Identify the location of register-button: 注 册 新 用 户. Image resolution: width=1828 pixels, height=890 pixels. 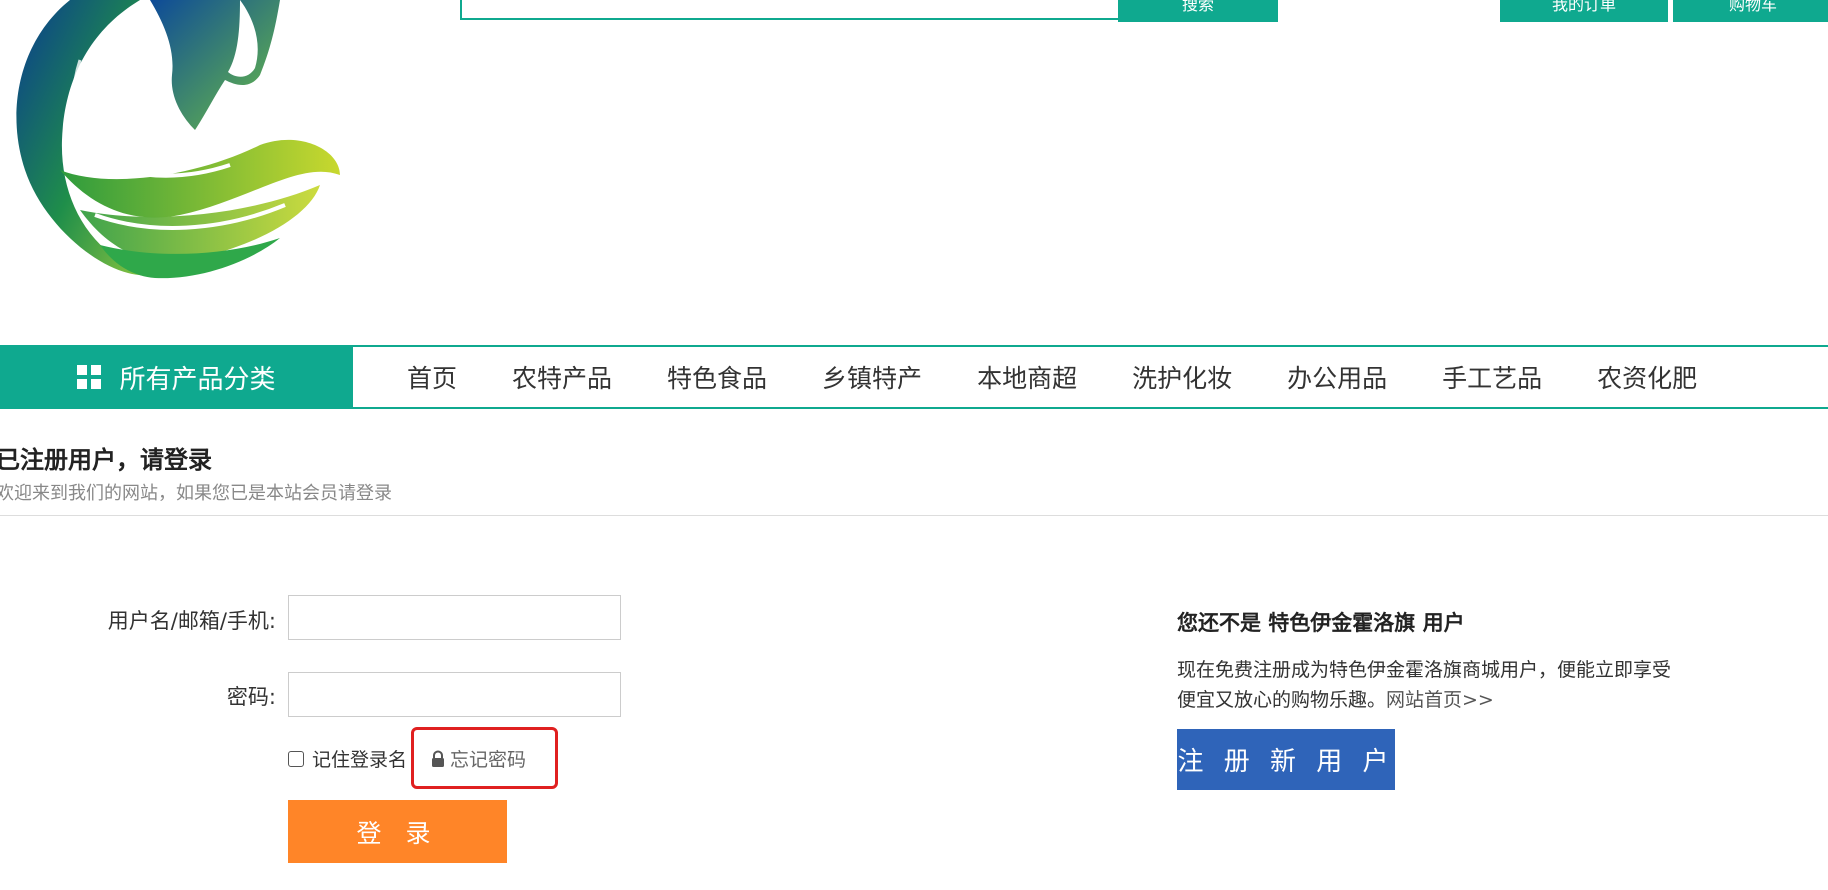
(1286, 759).